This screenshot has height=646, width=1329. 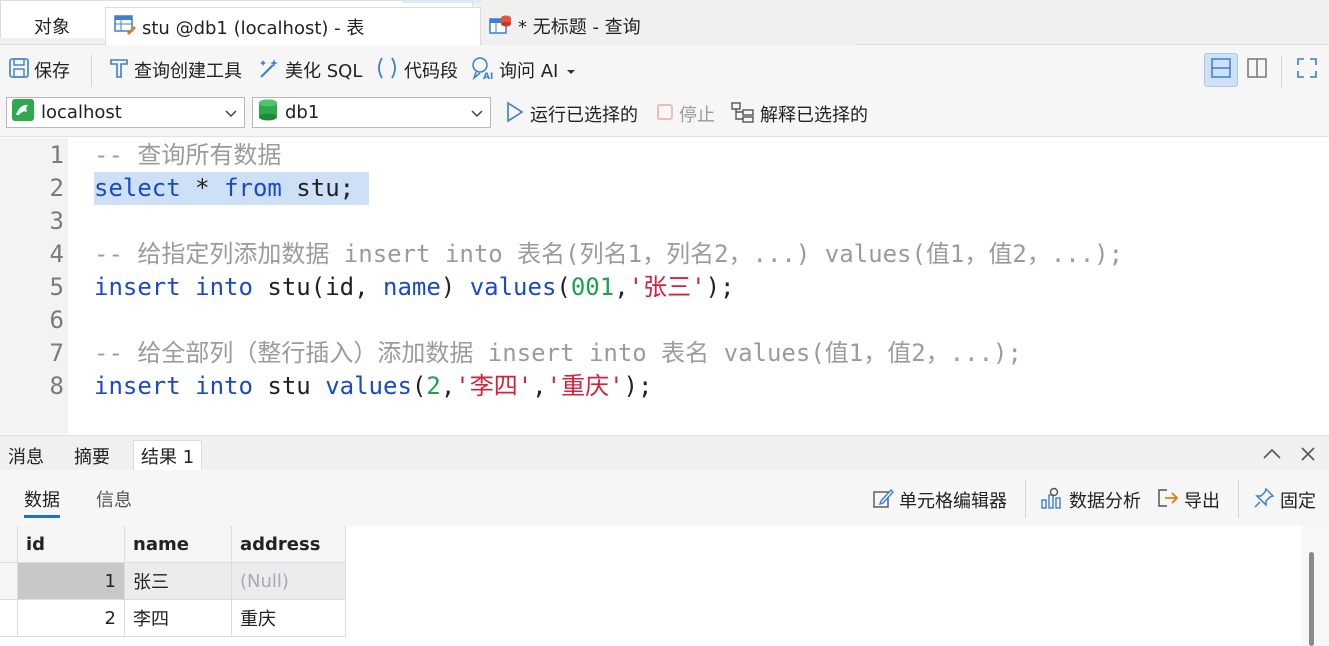 What do you see at coordinates (419, 386) in the screenshot?
I see `code-token: (` at bounding box center [419, 386].